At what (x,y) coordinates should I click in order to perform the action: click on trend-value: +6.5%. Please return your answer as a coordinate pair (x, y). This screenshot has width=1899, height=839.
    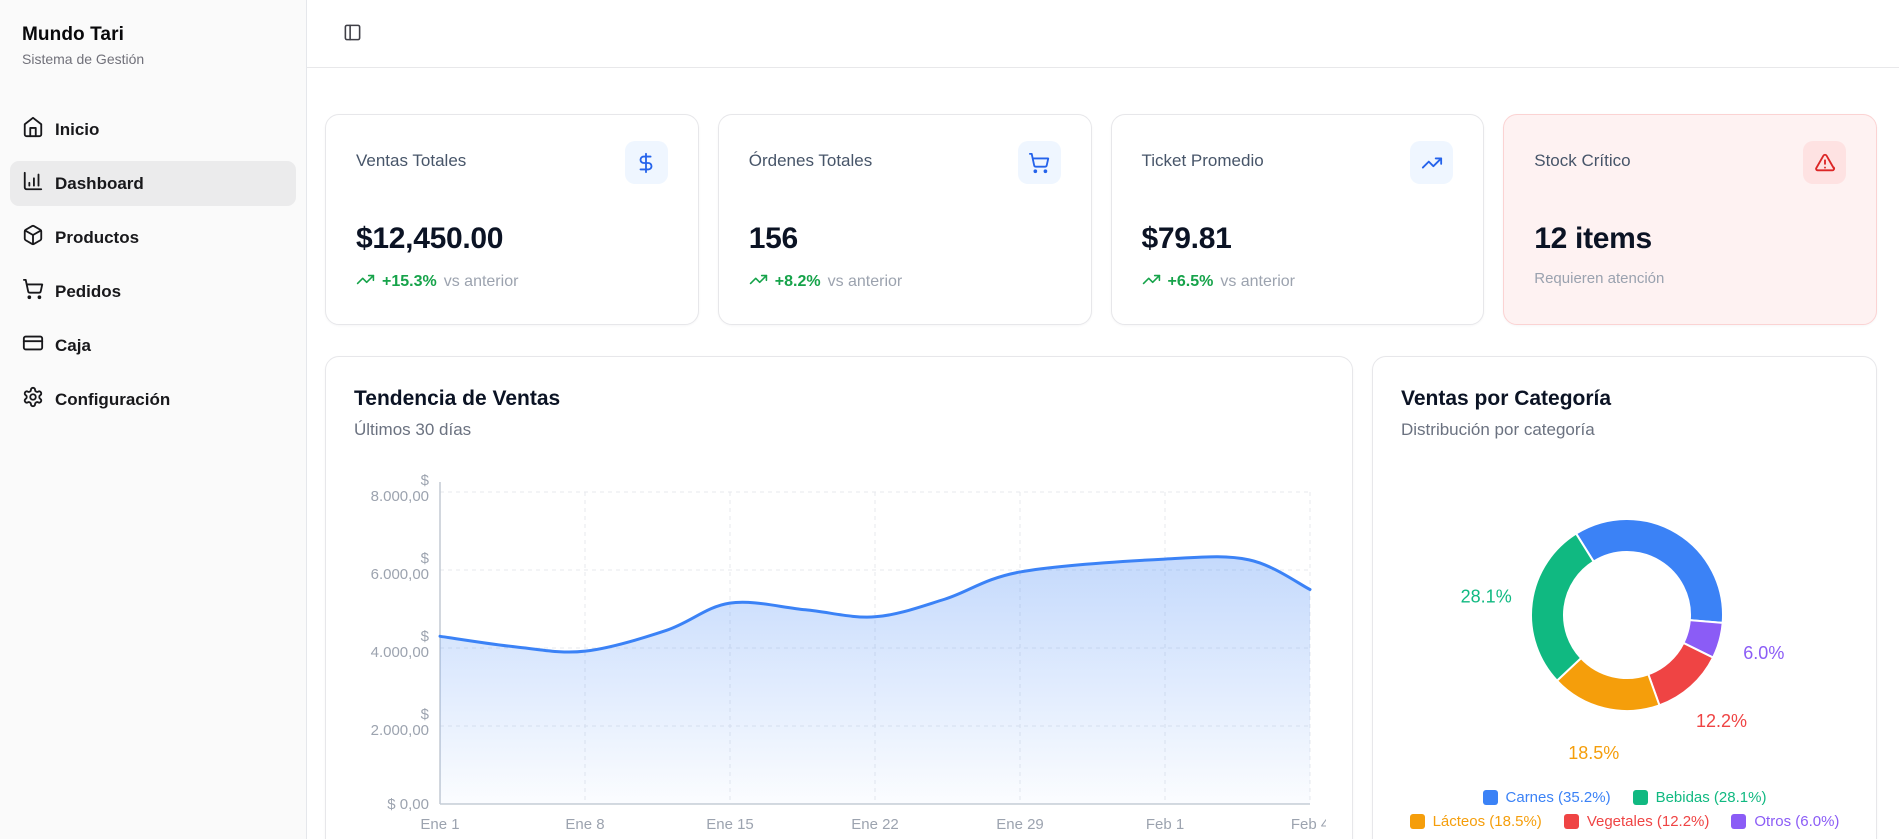
    Looking at the image, I should click on (1190, 281).